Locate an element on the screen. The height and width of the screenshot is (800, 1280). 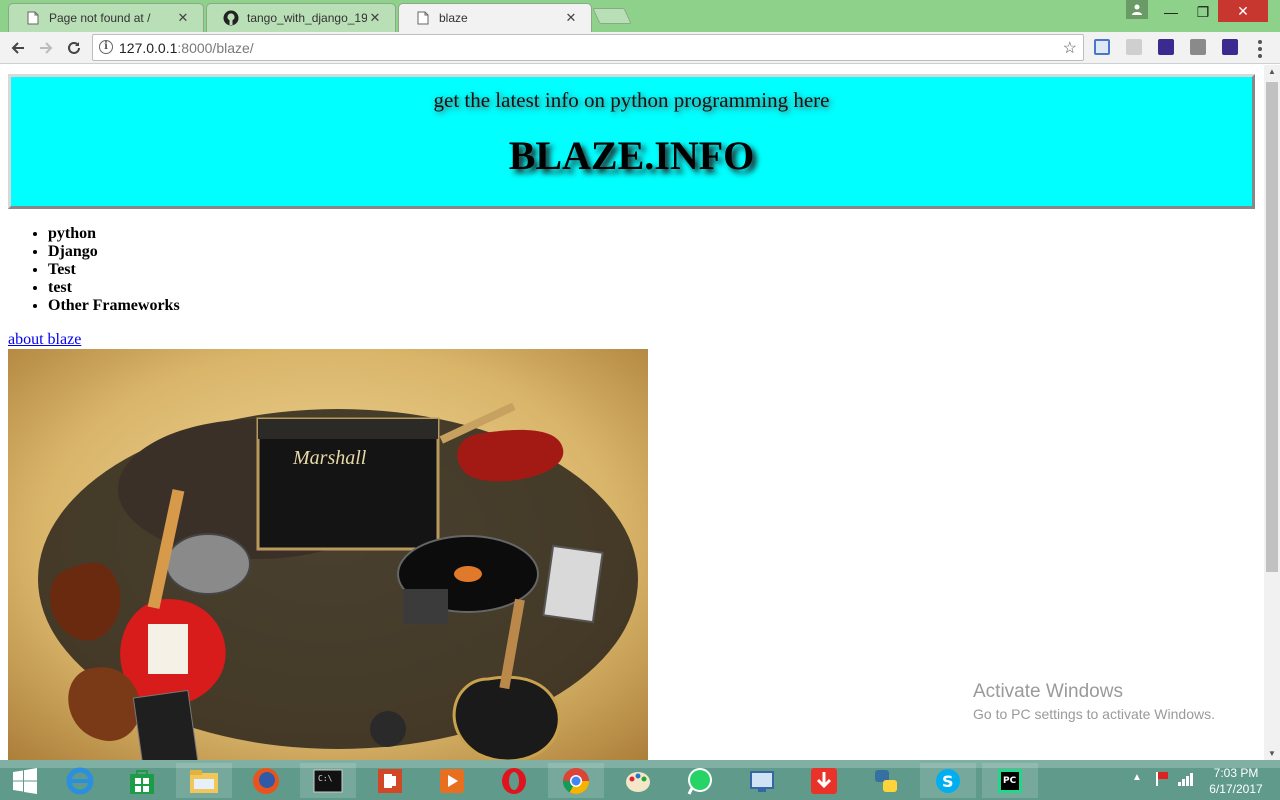
start-icon is located at coordinates (25, 780).